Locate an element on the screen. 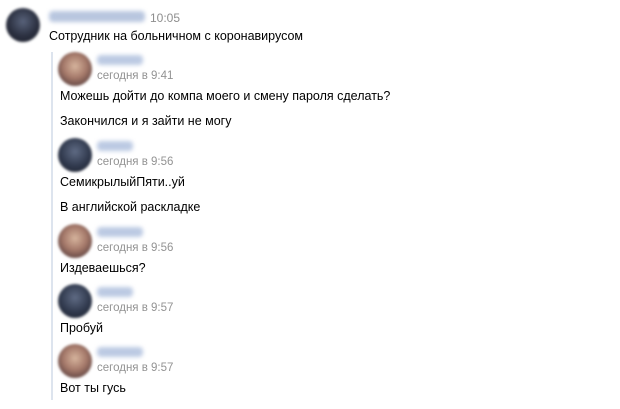 This screenshot has height=409, width=620. forwarded-message-text: Издеваешься? is located at coordinates (103, 268).